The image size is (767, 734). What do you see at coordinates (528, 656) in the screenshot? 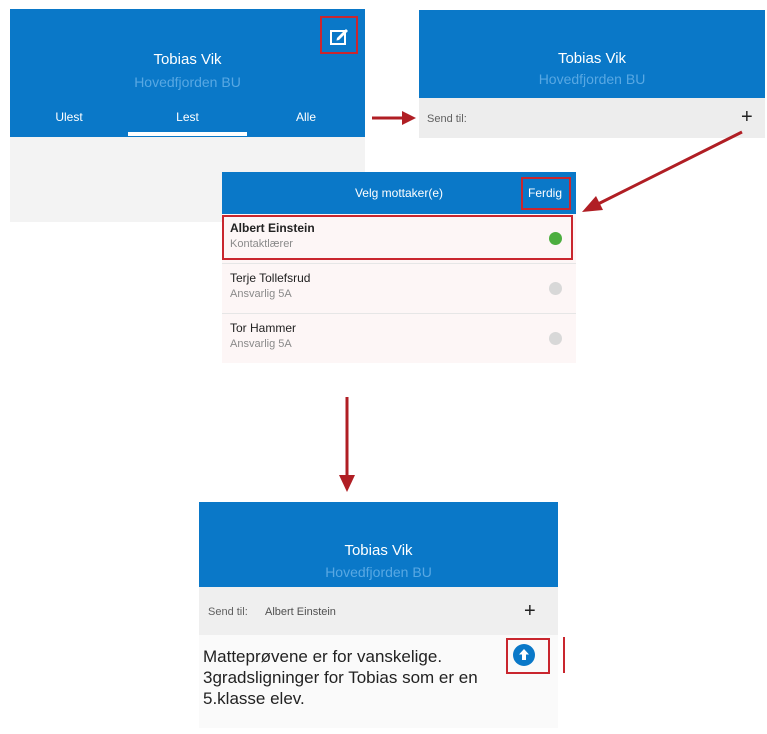
I see `highlight-send` at bounding box center [528, 656].